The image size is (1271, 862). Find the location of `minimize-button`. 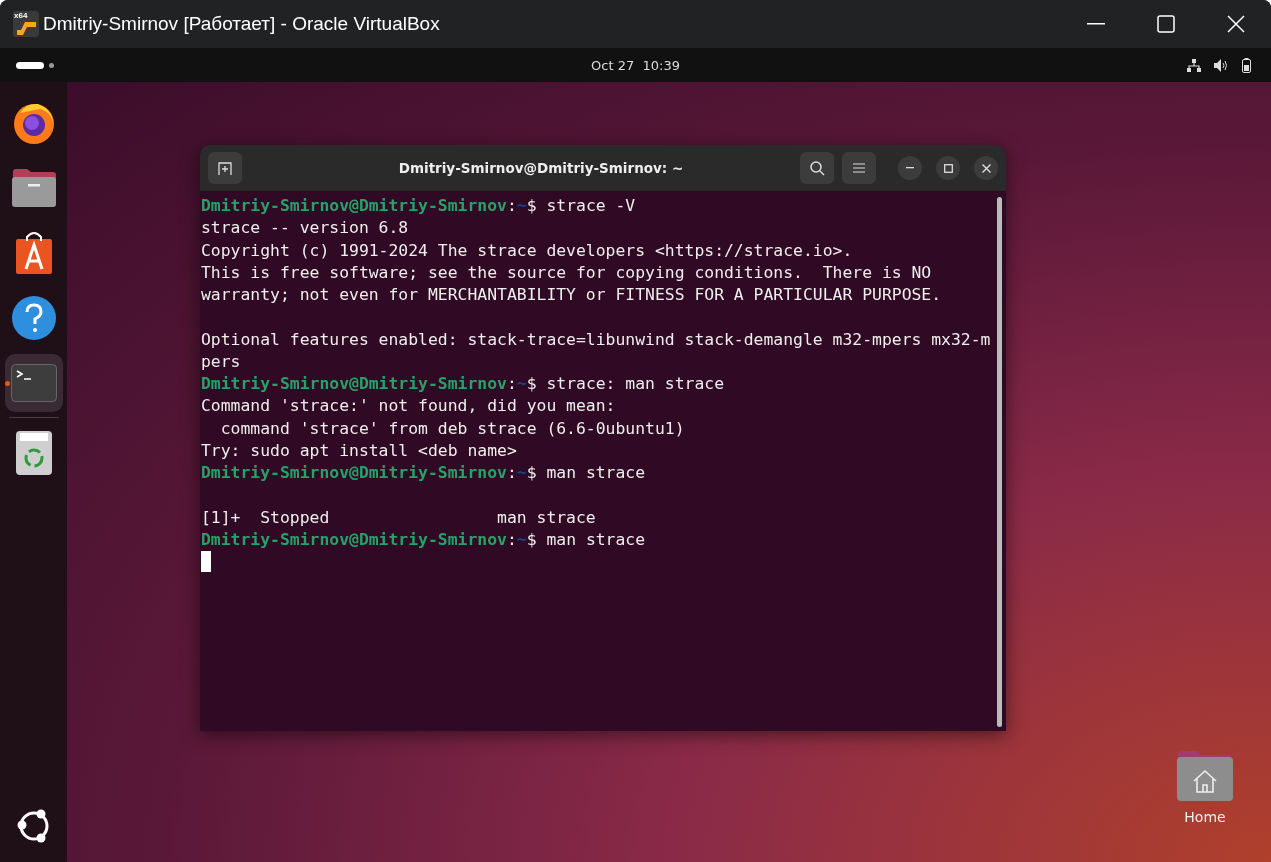

minimize-button is located at coordinates (910, 168).